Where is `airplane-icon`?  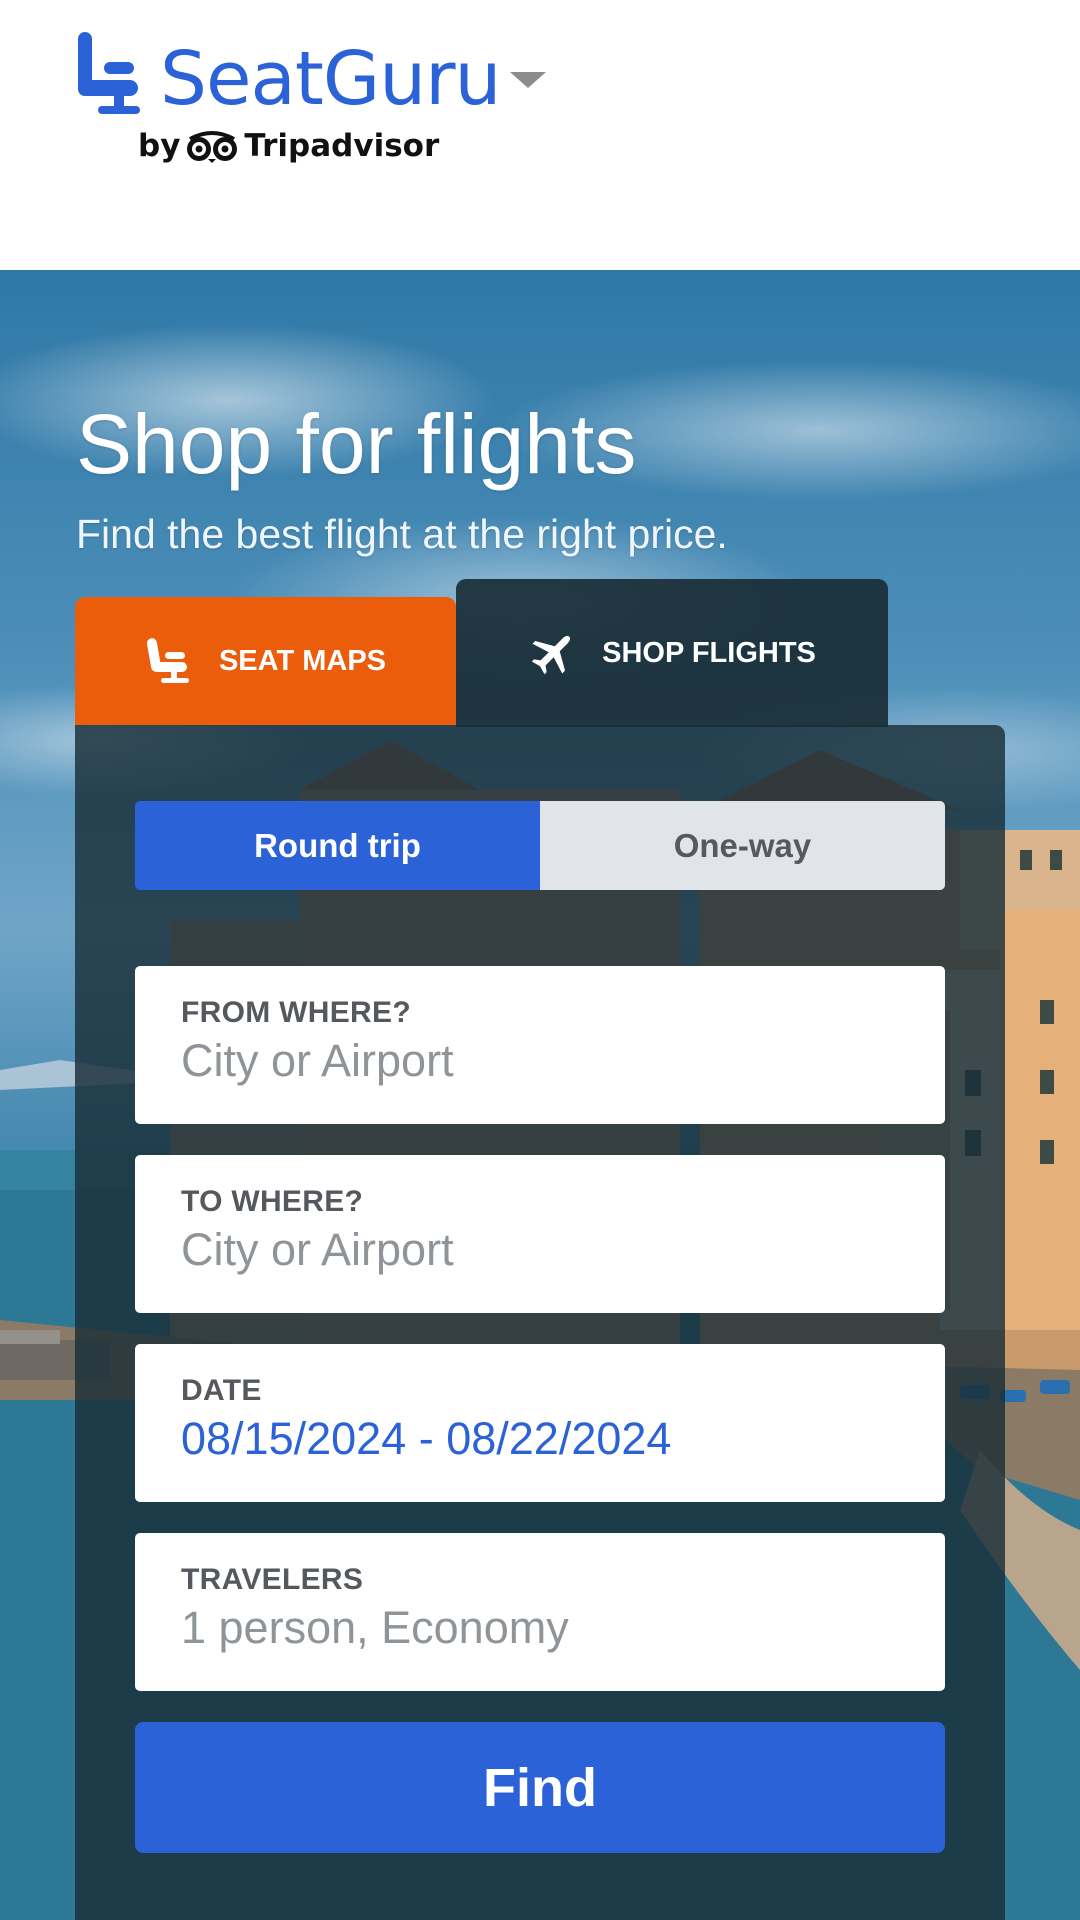 airplane-icon is located at coordinates (551, 655).